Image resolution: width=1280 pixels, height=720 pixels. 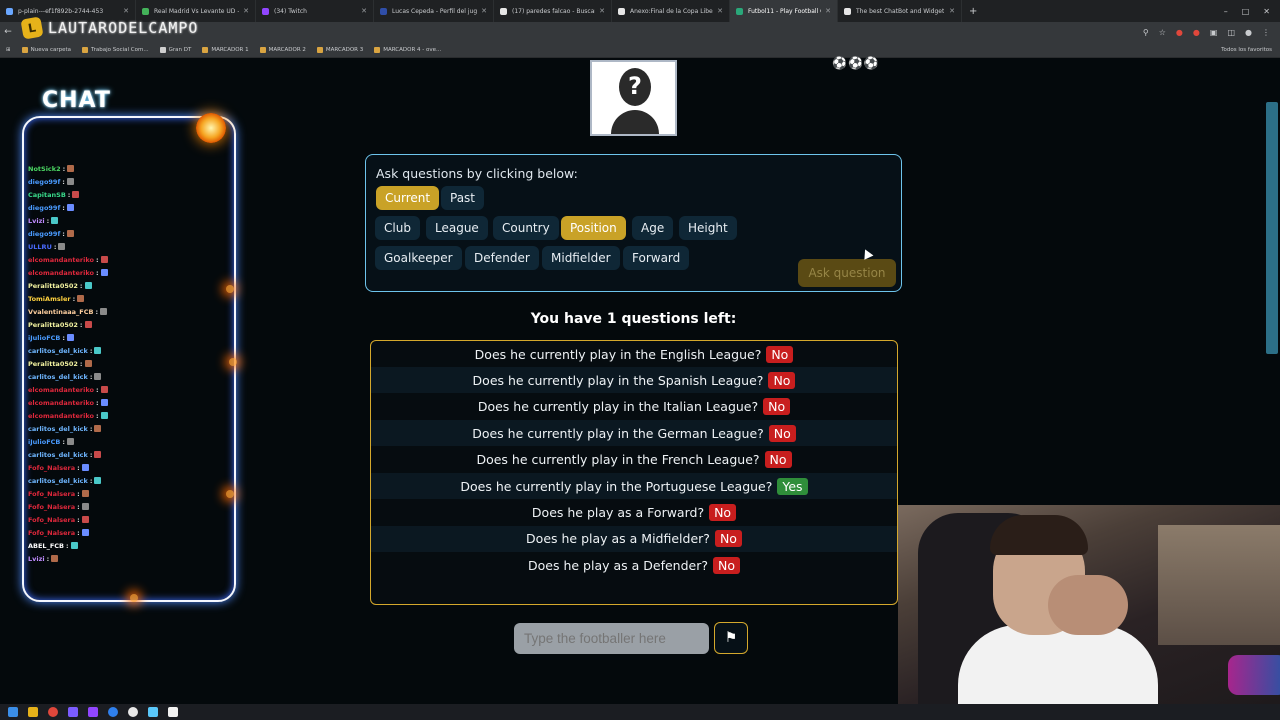 What do you see at coordinates (33, 712) in the screenshot?
I see `folder-icon` at bounding box center [33, 712].